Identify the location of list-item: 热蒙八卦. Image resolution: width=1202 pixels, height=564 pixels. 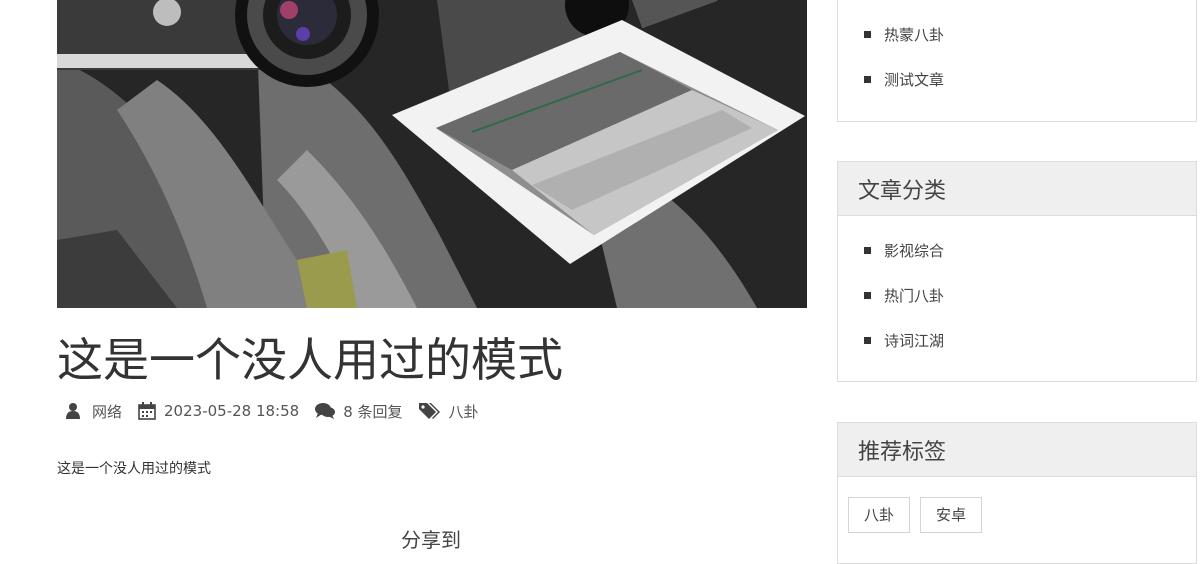
(1017, 34).